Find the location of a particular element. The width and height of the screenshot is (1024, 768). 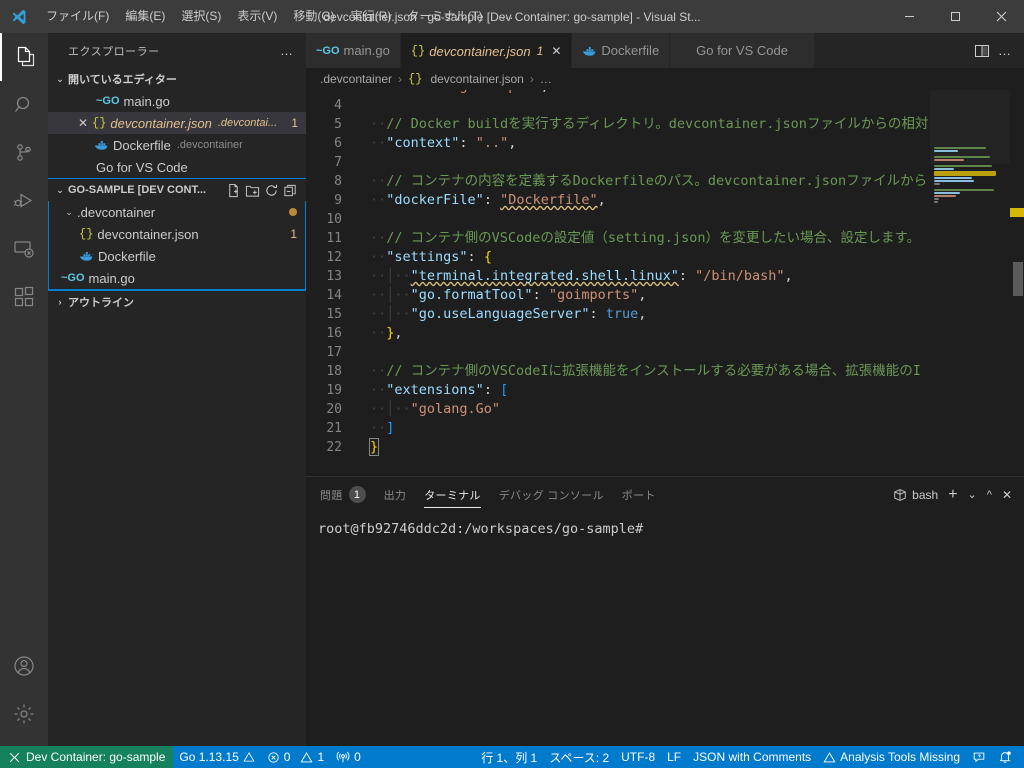

status-feedback is located at coordinates (979, 757).